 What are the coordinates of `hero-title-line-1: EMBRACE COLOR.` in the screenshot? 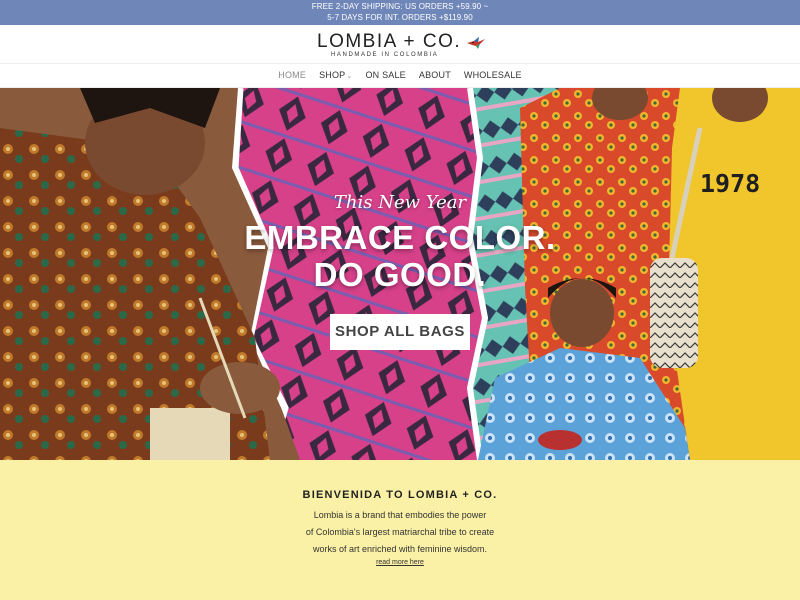 It's located at (400, 237).